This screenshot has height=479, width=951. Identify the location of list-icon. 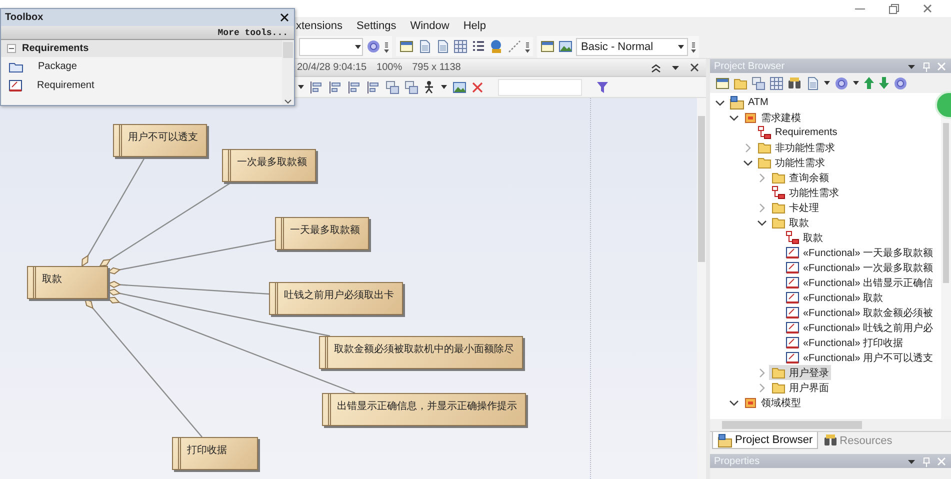
(478, 46).